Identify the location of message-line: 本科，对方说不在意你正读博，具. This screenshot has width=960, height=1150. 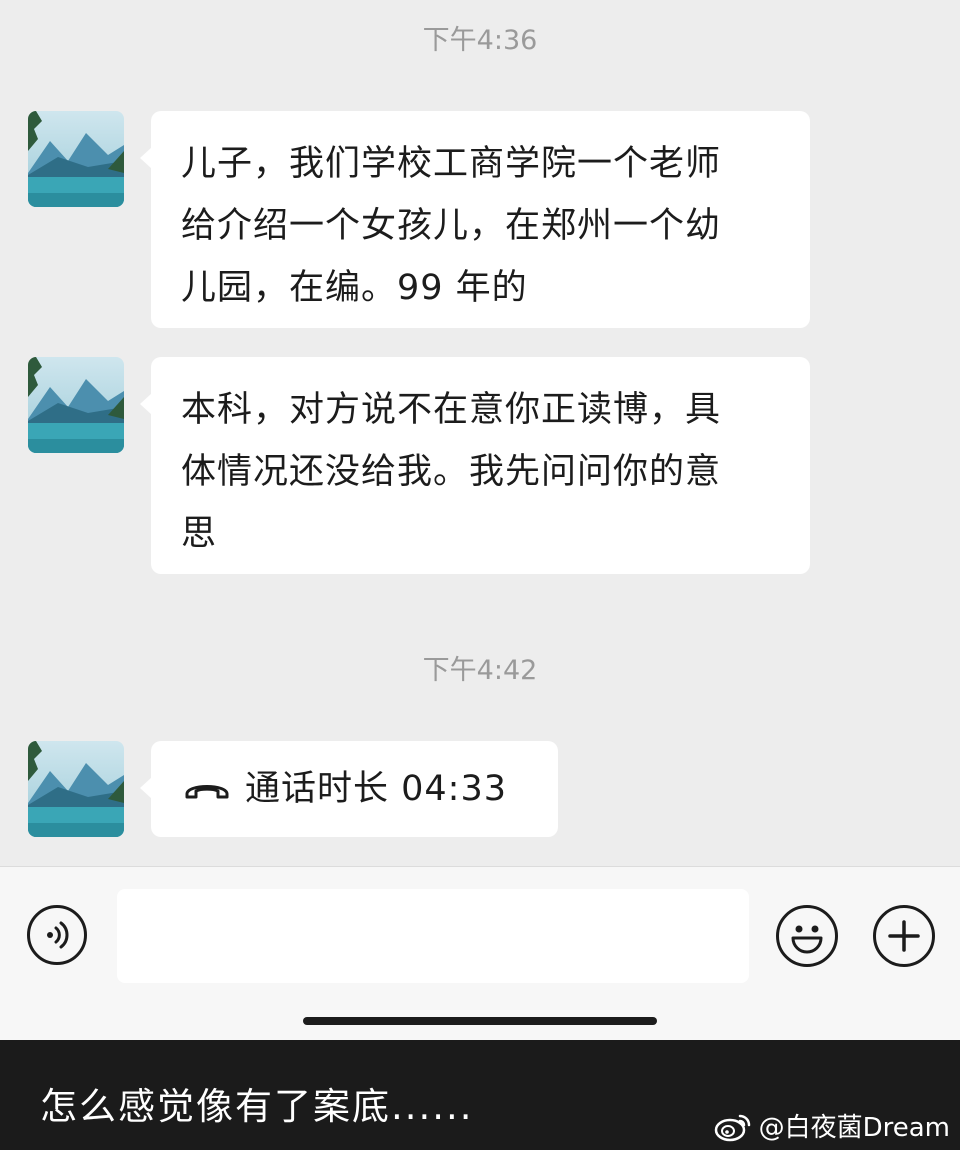
(451, 410).